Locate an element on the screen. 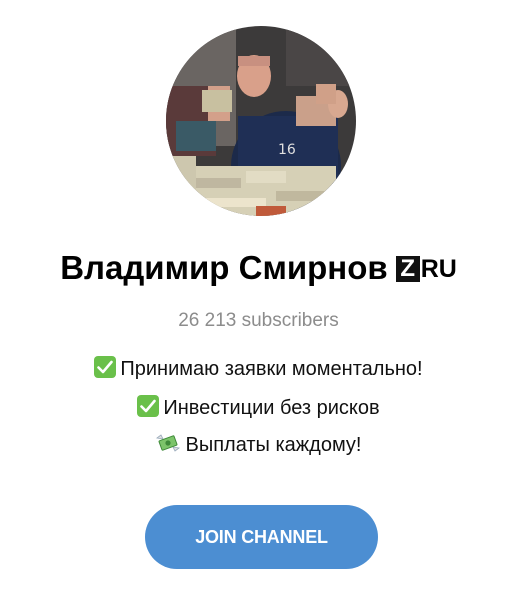  channel-name: Владимир Смирнов is located at coordinates (224, 267).